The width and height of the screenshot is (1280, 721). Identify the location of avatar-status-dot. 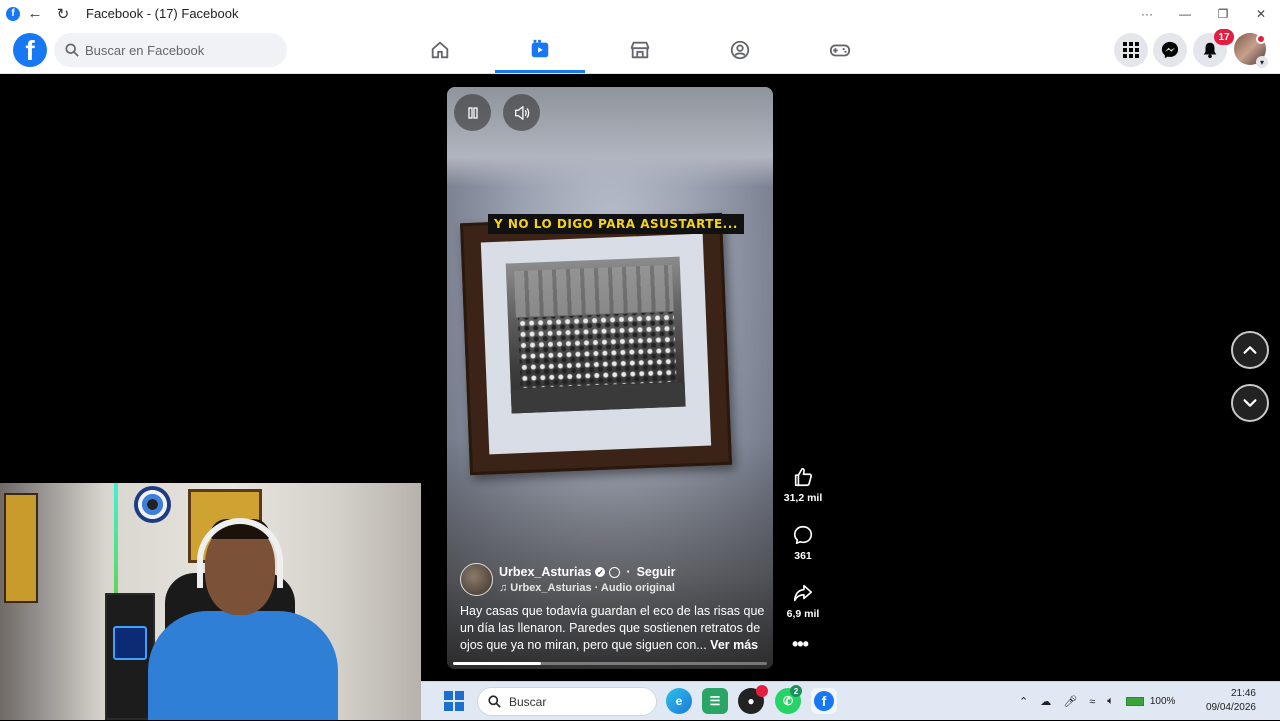
(1261, 39).